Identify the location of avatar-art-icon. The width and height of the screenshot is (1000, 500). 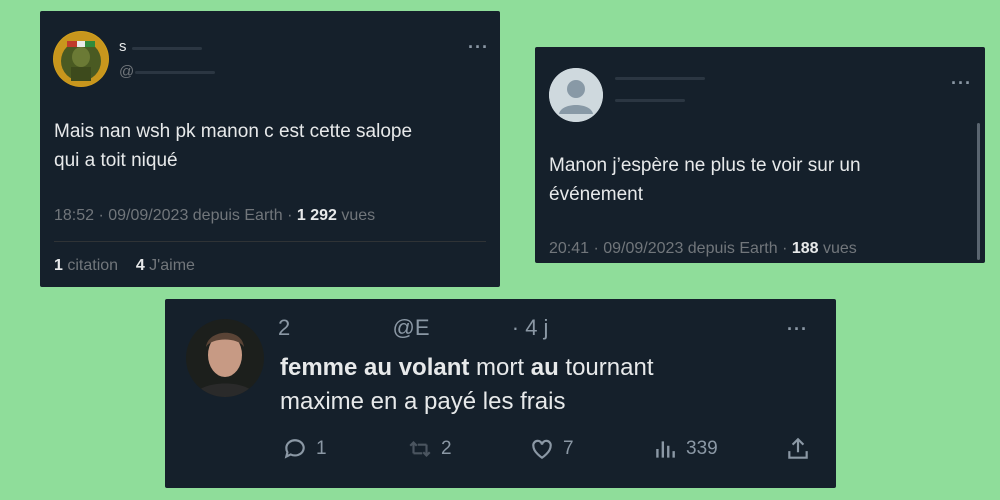
(81, 59).